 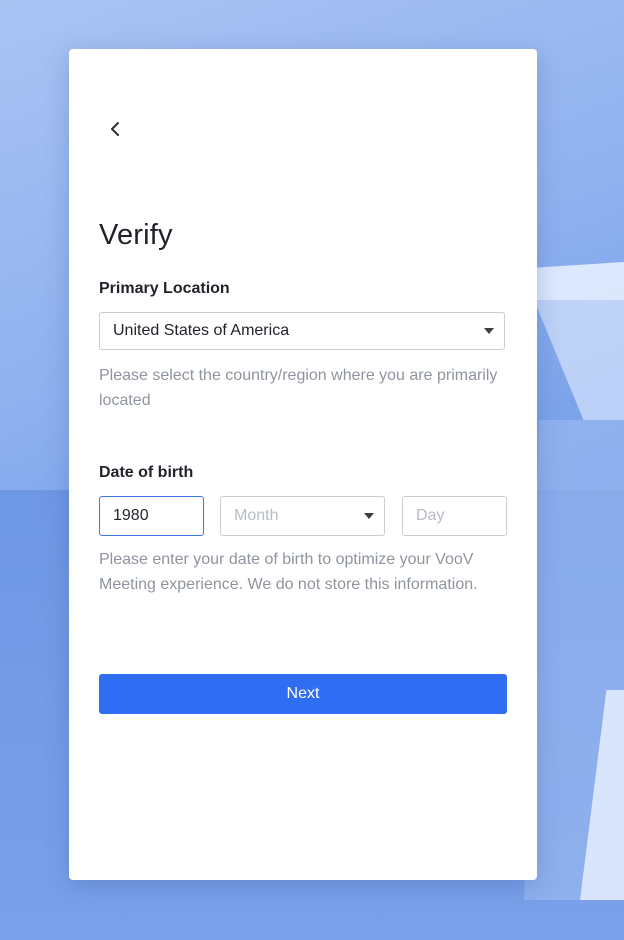 I want to click on primary-location-select: United States of America, so click(x=302, y=331).